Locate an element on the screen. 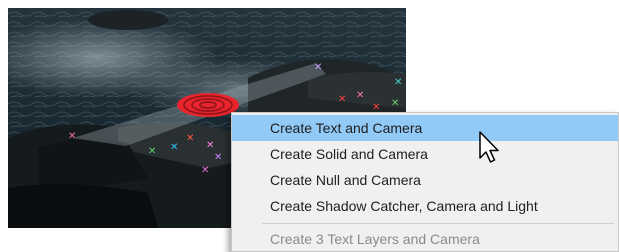 This screenshot has width=619, height=252. menu-item-create-solid-and-camera: Create Solid and Camera is located at coordinates (425, 154).